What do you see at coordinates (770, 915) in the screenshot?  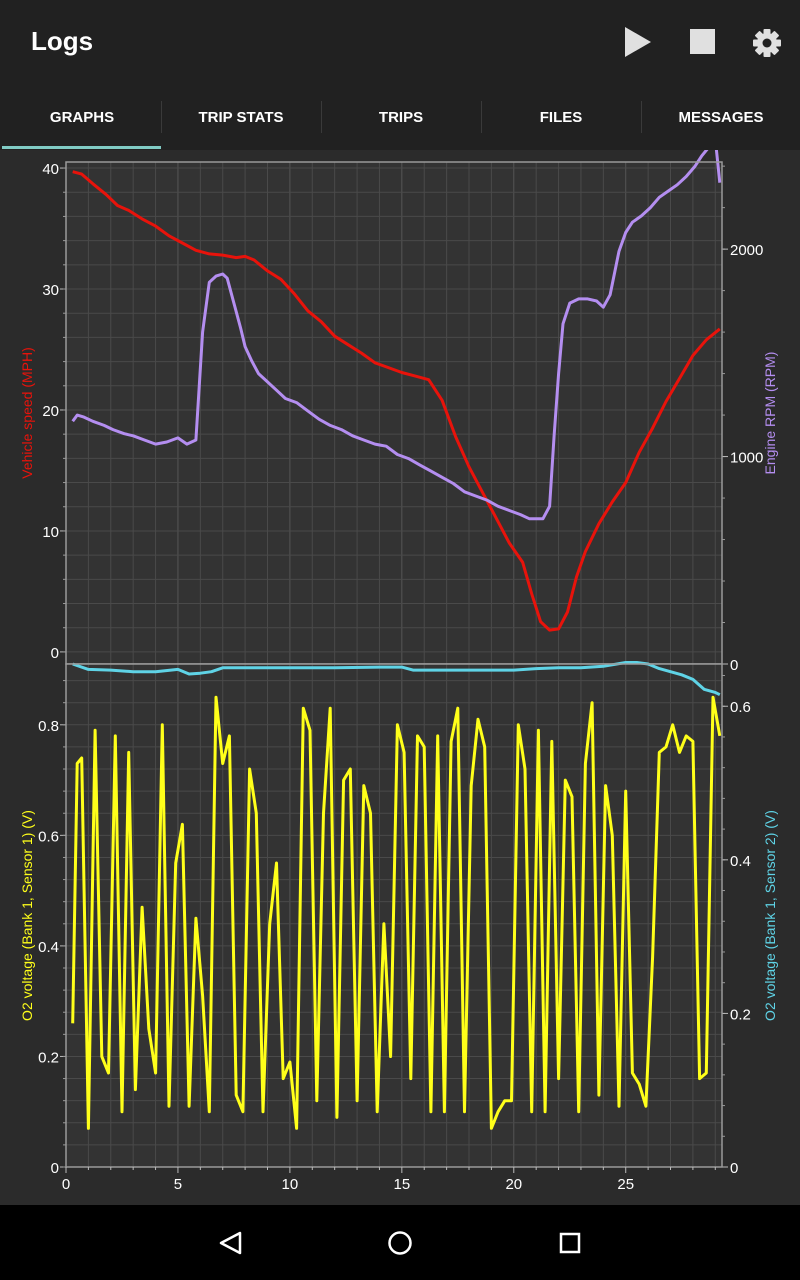 I see `y-right-axis-title: O2 voltage (Bank 1, Sensor 2) (V)` at bounding box center [770, 915].